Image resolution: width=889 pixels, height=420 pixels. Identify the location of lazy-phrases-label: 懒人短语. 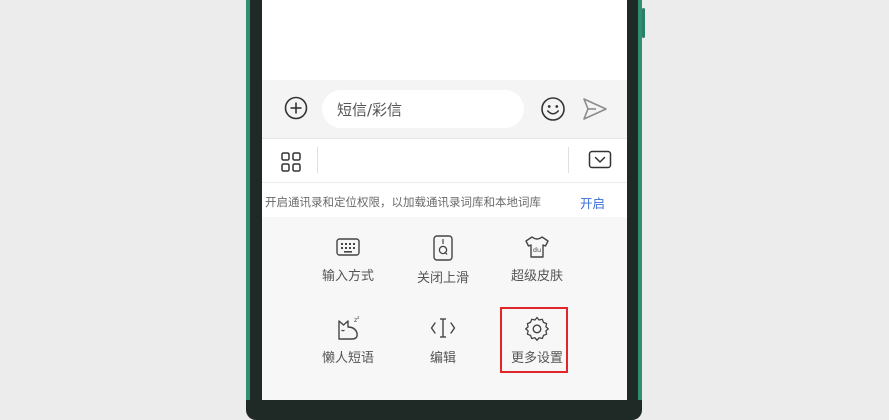
(347, 358).